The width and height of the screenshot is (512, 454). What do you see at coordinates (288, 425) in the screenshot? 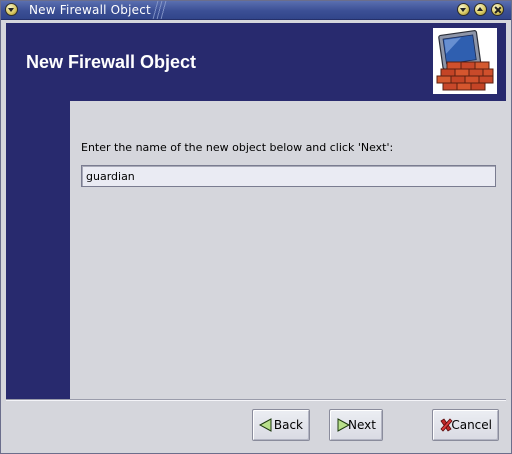
I see `back-button-label: Back` at bounding box center [288, 425].